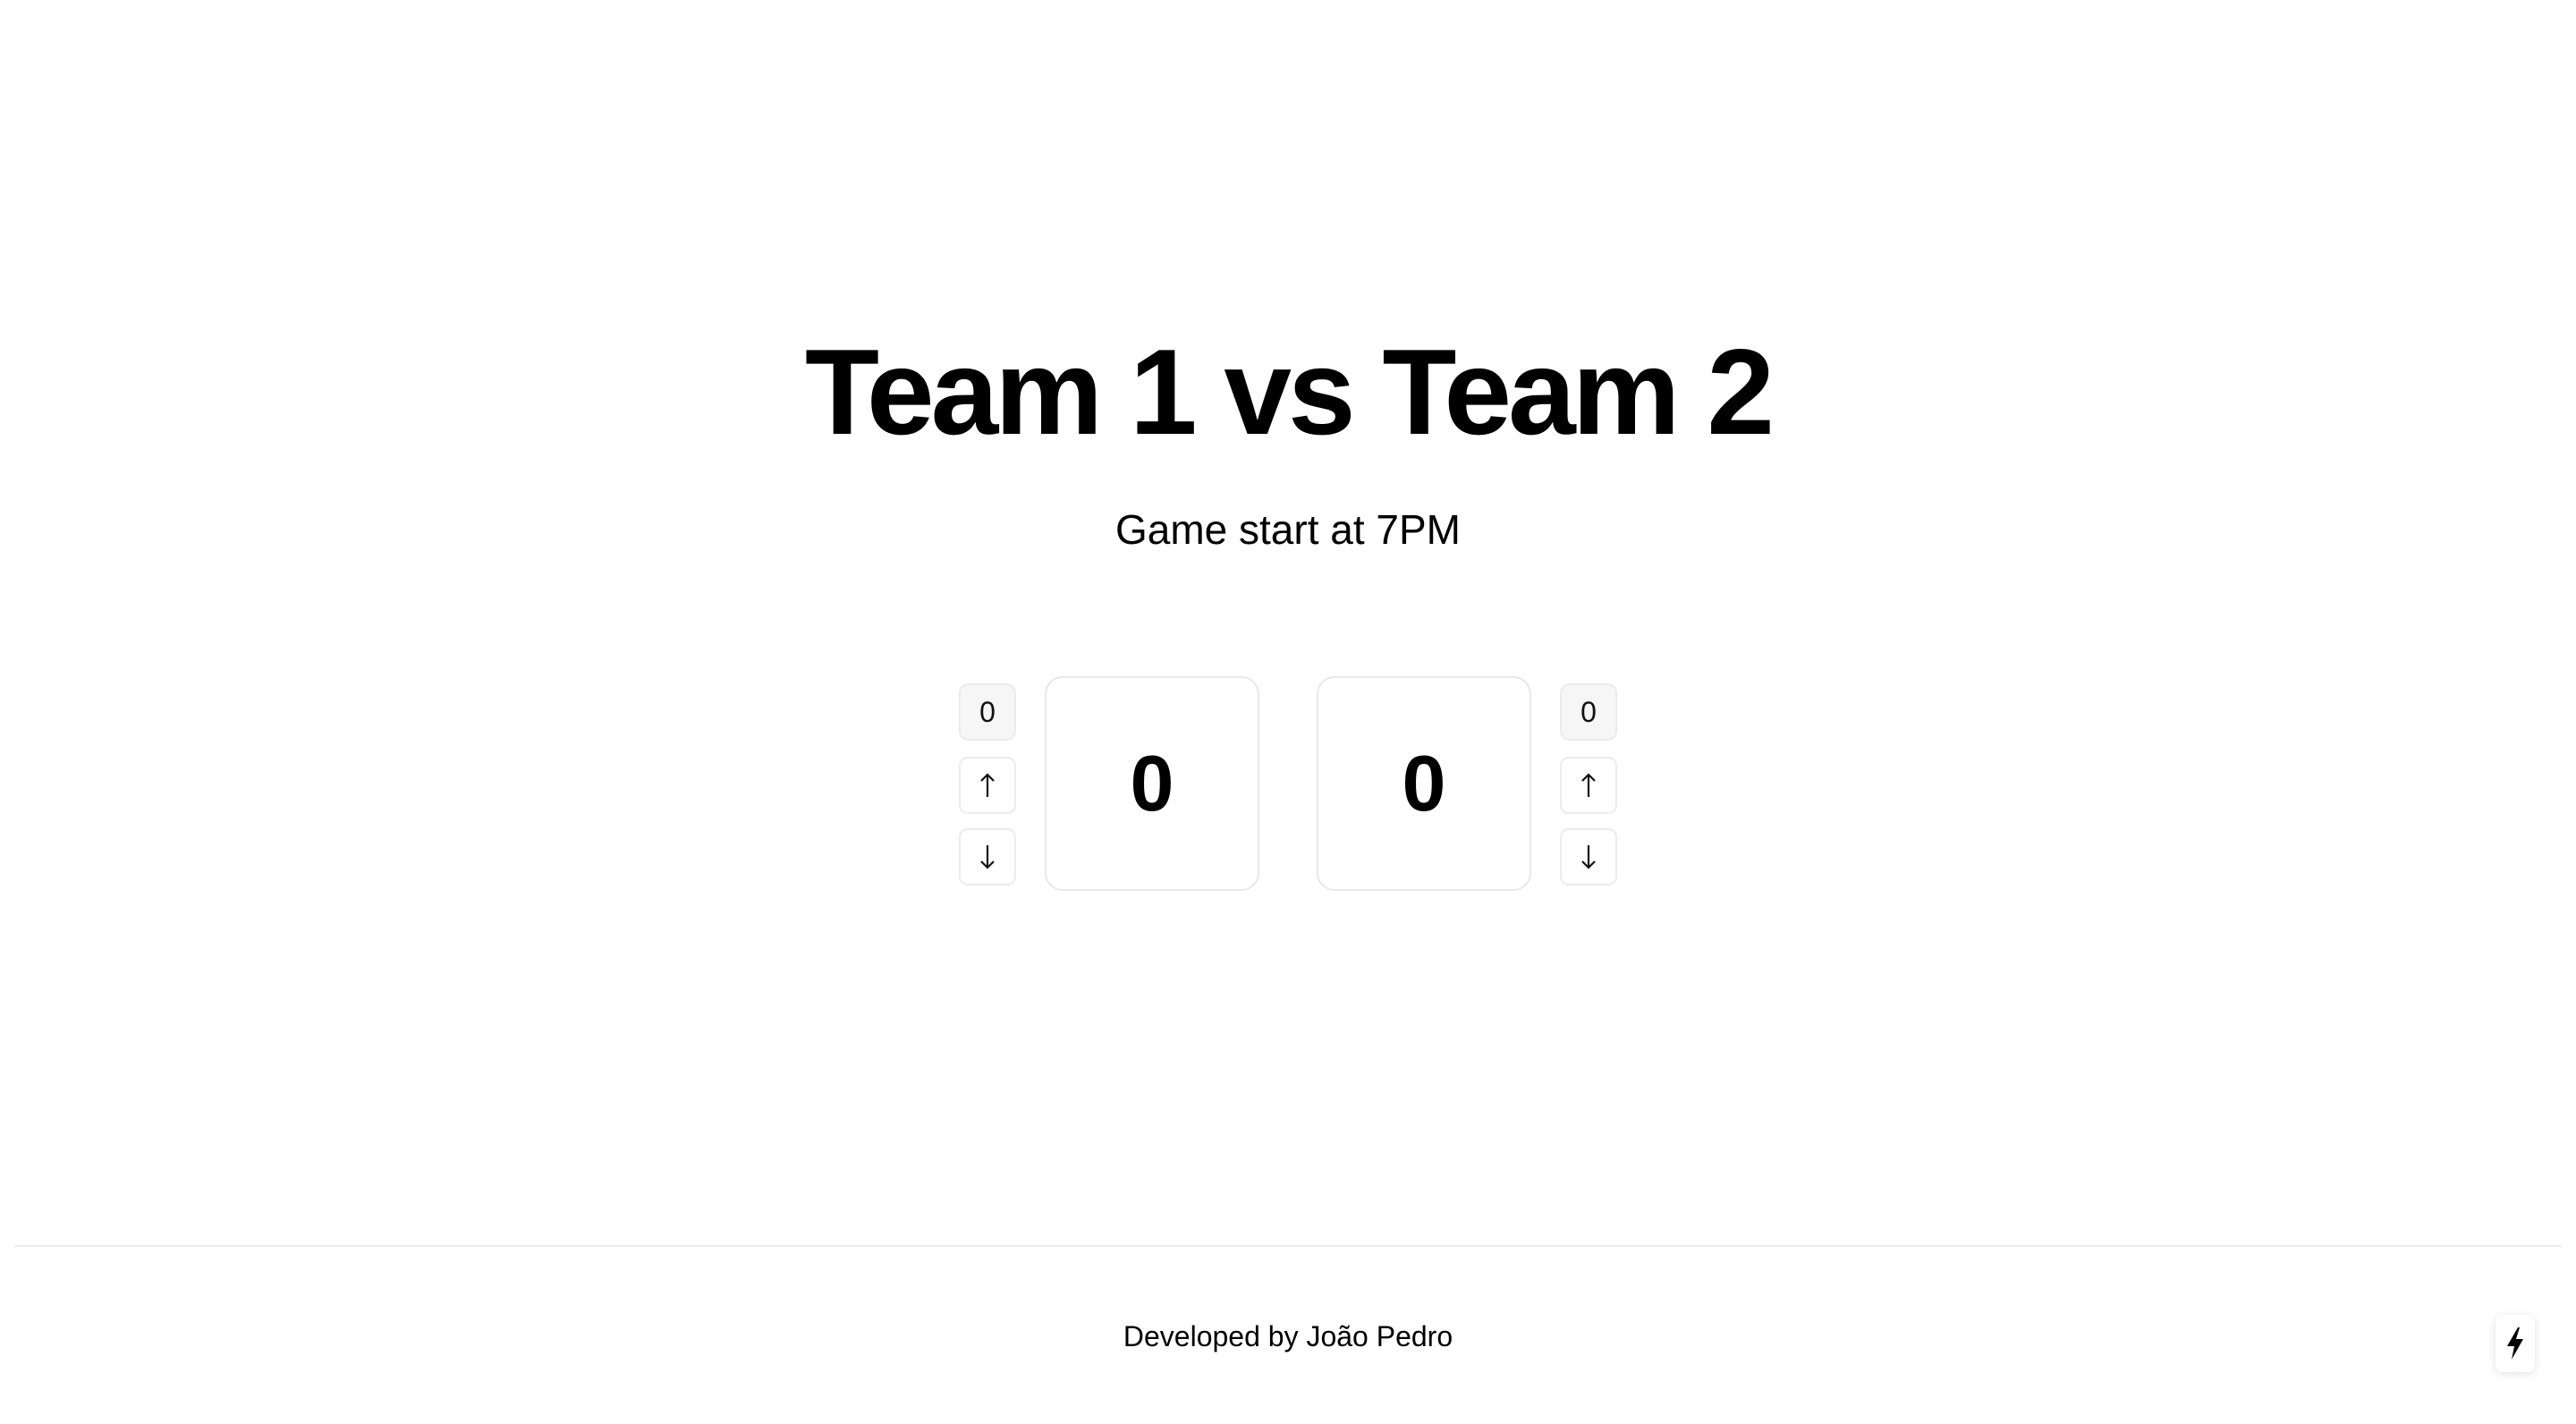 The image size is (2576, 1424). What do you see at coordinates (1287, 529) in the screenshot?
I see `game-start-subtitle: Game start at 7PM` at bounding box center [1287, 529].